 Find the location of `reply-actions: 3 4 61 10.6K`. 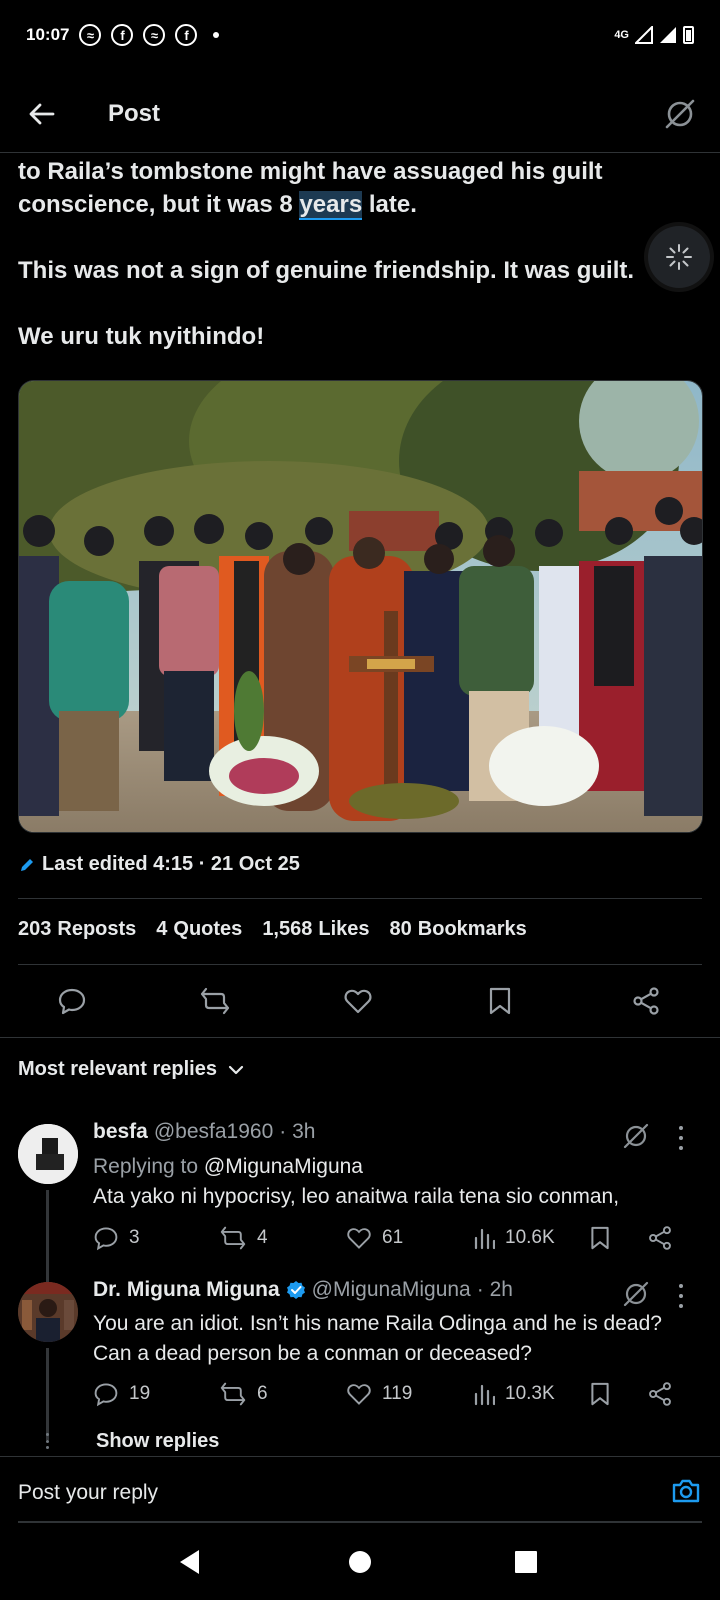

reply-actions: 3 4 61 10.6K is located at coordinates (393, 1238).